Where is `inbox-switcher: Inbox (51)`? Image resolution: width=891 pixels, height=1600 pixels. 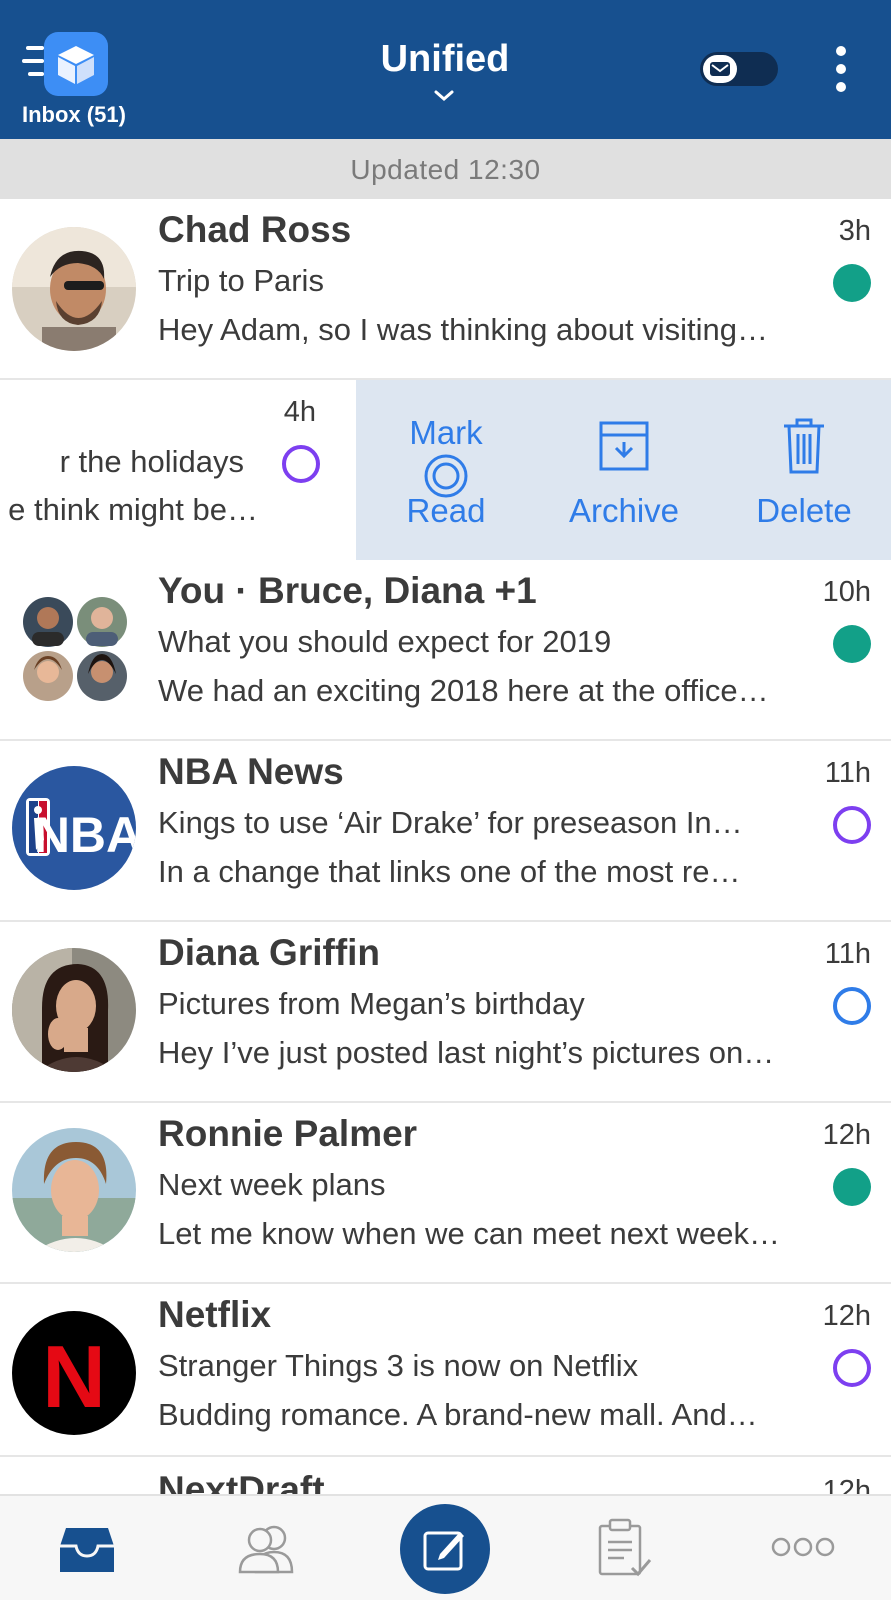 inbox-switcher: Inbox (51) is located at coordinates (78, 82).